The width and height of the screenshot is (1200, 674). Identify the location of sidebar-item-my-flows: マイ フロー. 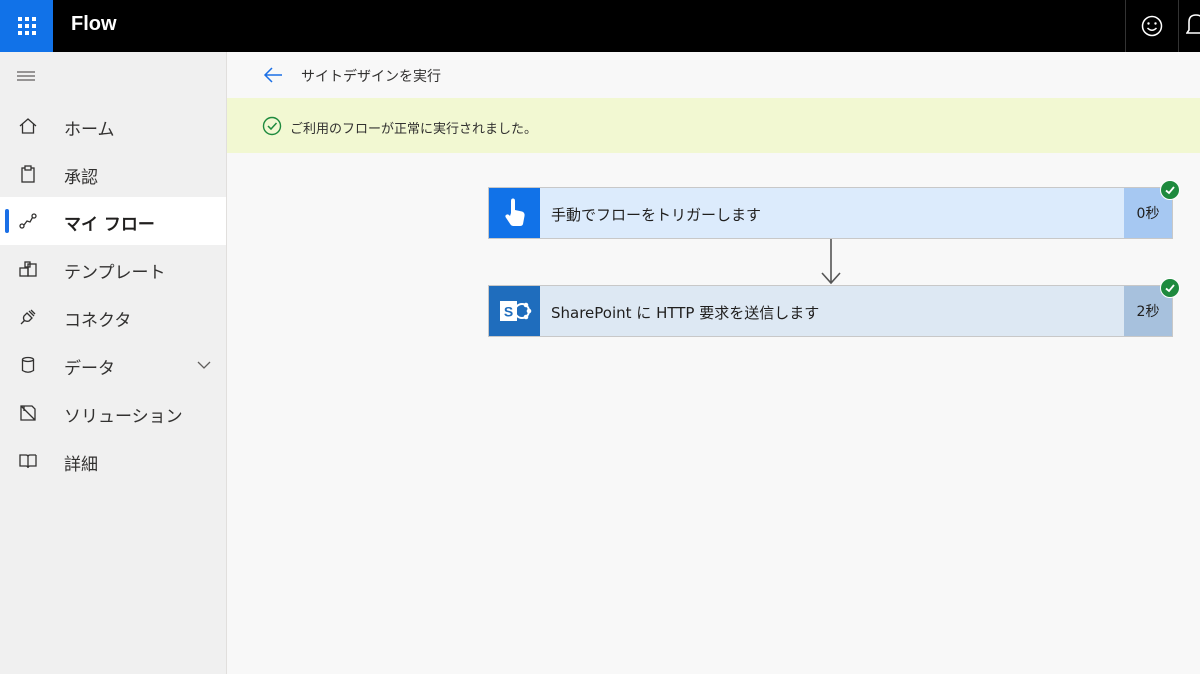
(113, 221).